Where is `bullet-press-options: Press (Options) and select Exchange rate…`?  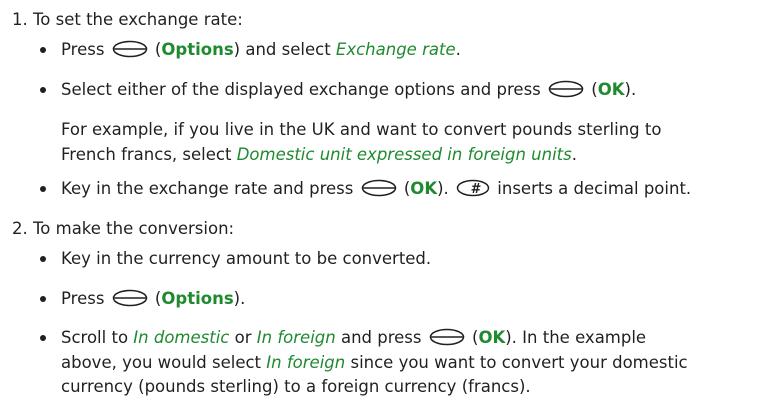
bullet-press-options: Press (Options) and select Exchange rate… is located at coordinates (261, 49).